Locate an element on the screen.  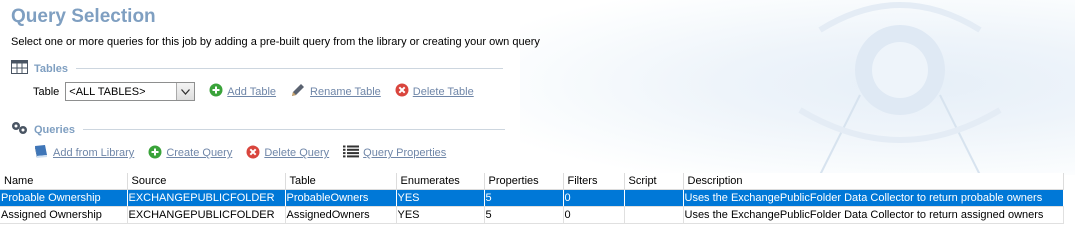
queries-heading: Queries is located at coordinates (54, 129).